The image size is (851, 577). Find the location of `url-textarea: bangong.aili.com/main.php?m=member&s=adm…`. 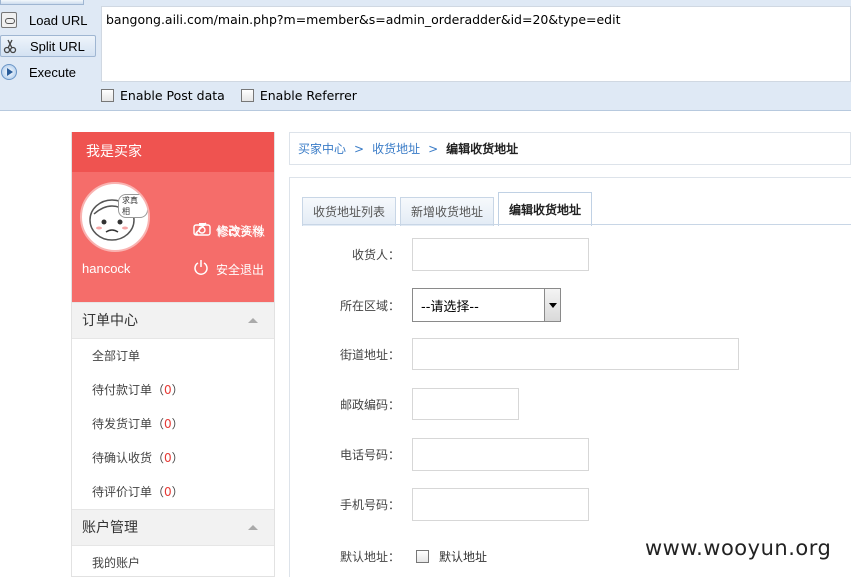

url-textarea: bangong.aili.com/main.php?m=member&s=adm… is located at coordinates (476, 44).